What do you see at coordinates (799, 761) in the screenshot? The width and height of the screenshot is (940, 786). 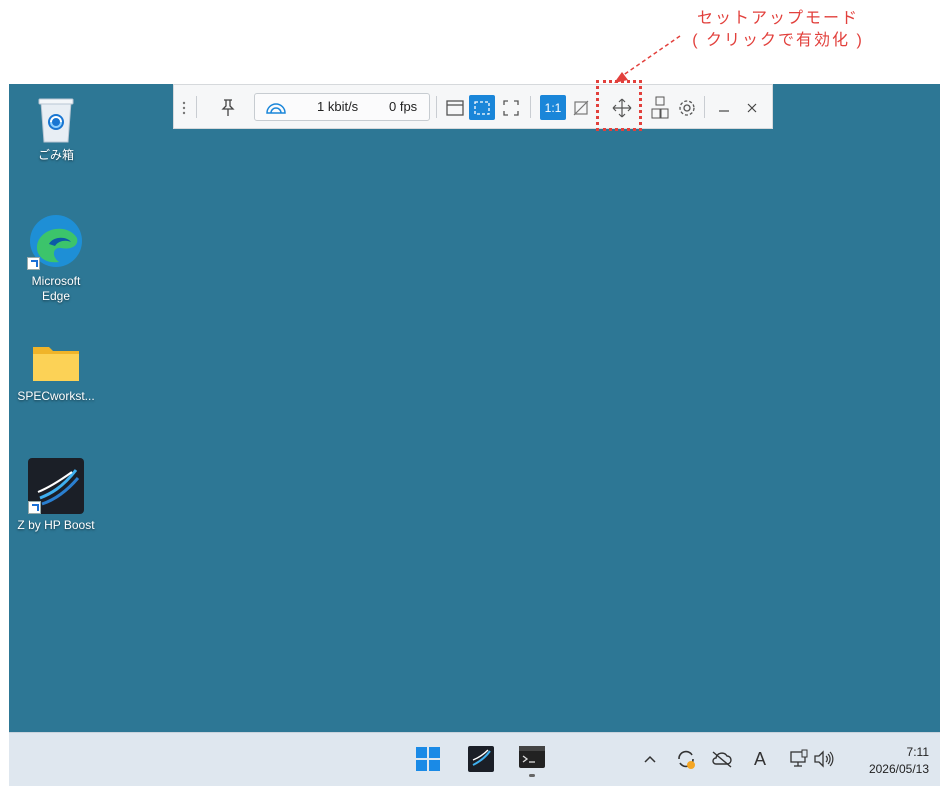 I see `network-icon` at bounding box center [799, 761].